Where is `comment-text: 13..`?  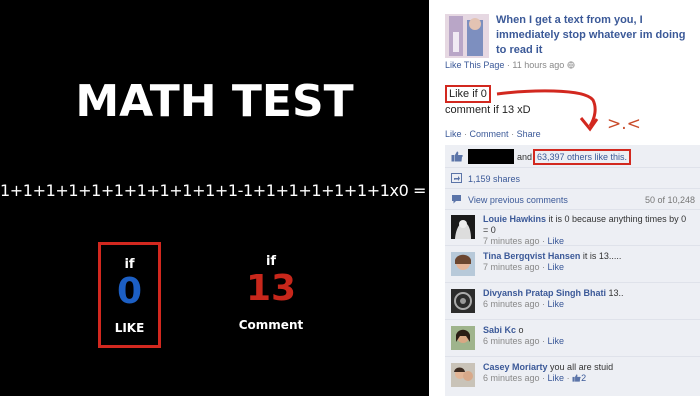
comment-text: 13.. is located at coordinates (616, 293).